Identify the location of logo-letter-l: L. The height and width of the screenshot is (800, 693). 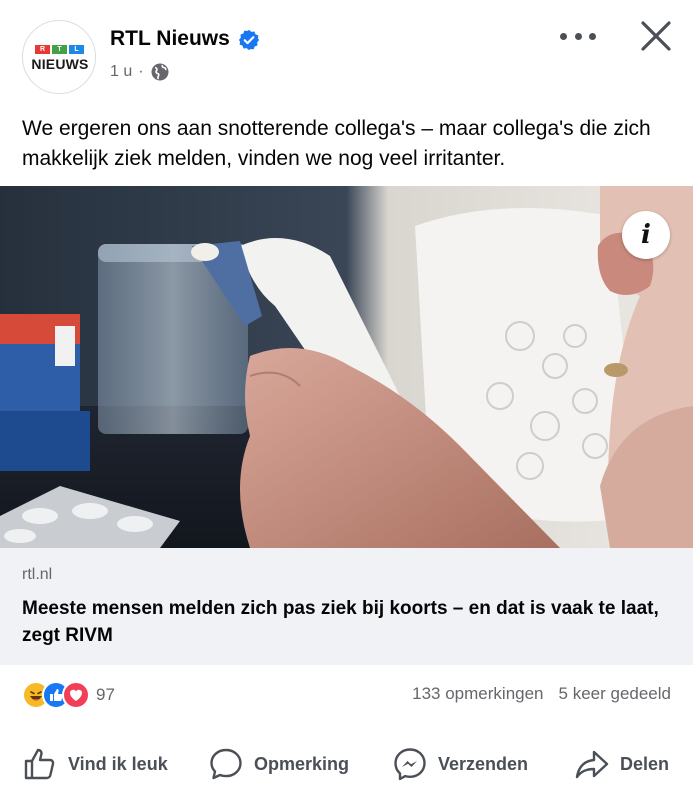
(76, 49).